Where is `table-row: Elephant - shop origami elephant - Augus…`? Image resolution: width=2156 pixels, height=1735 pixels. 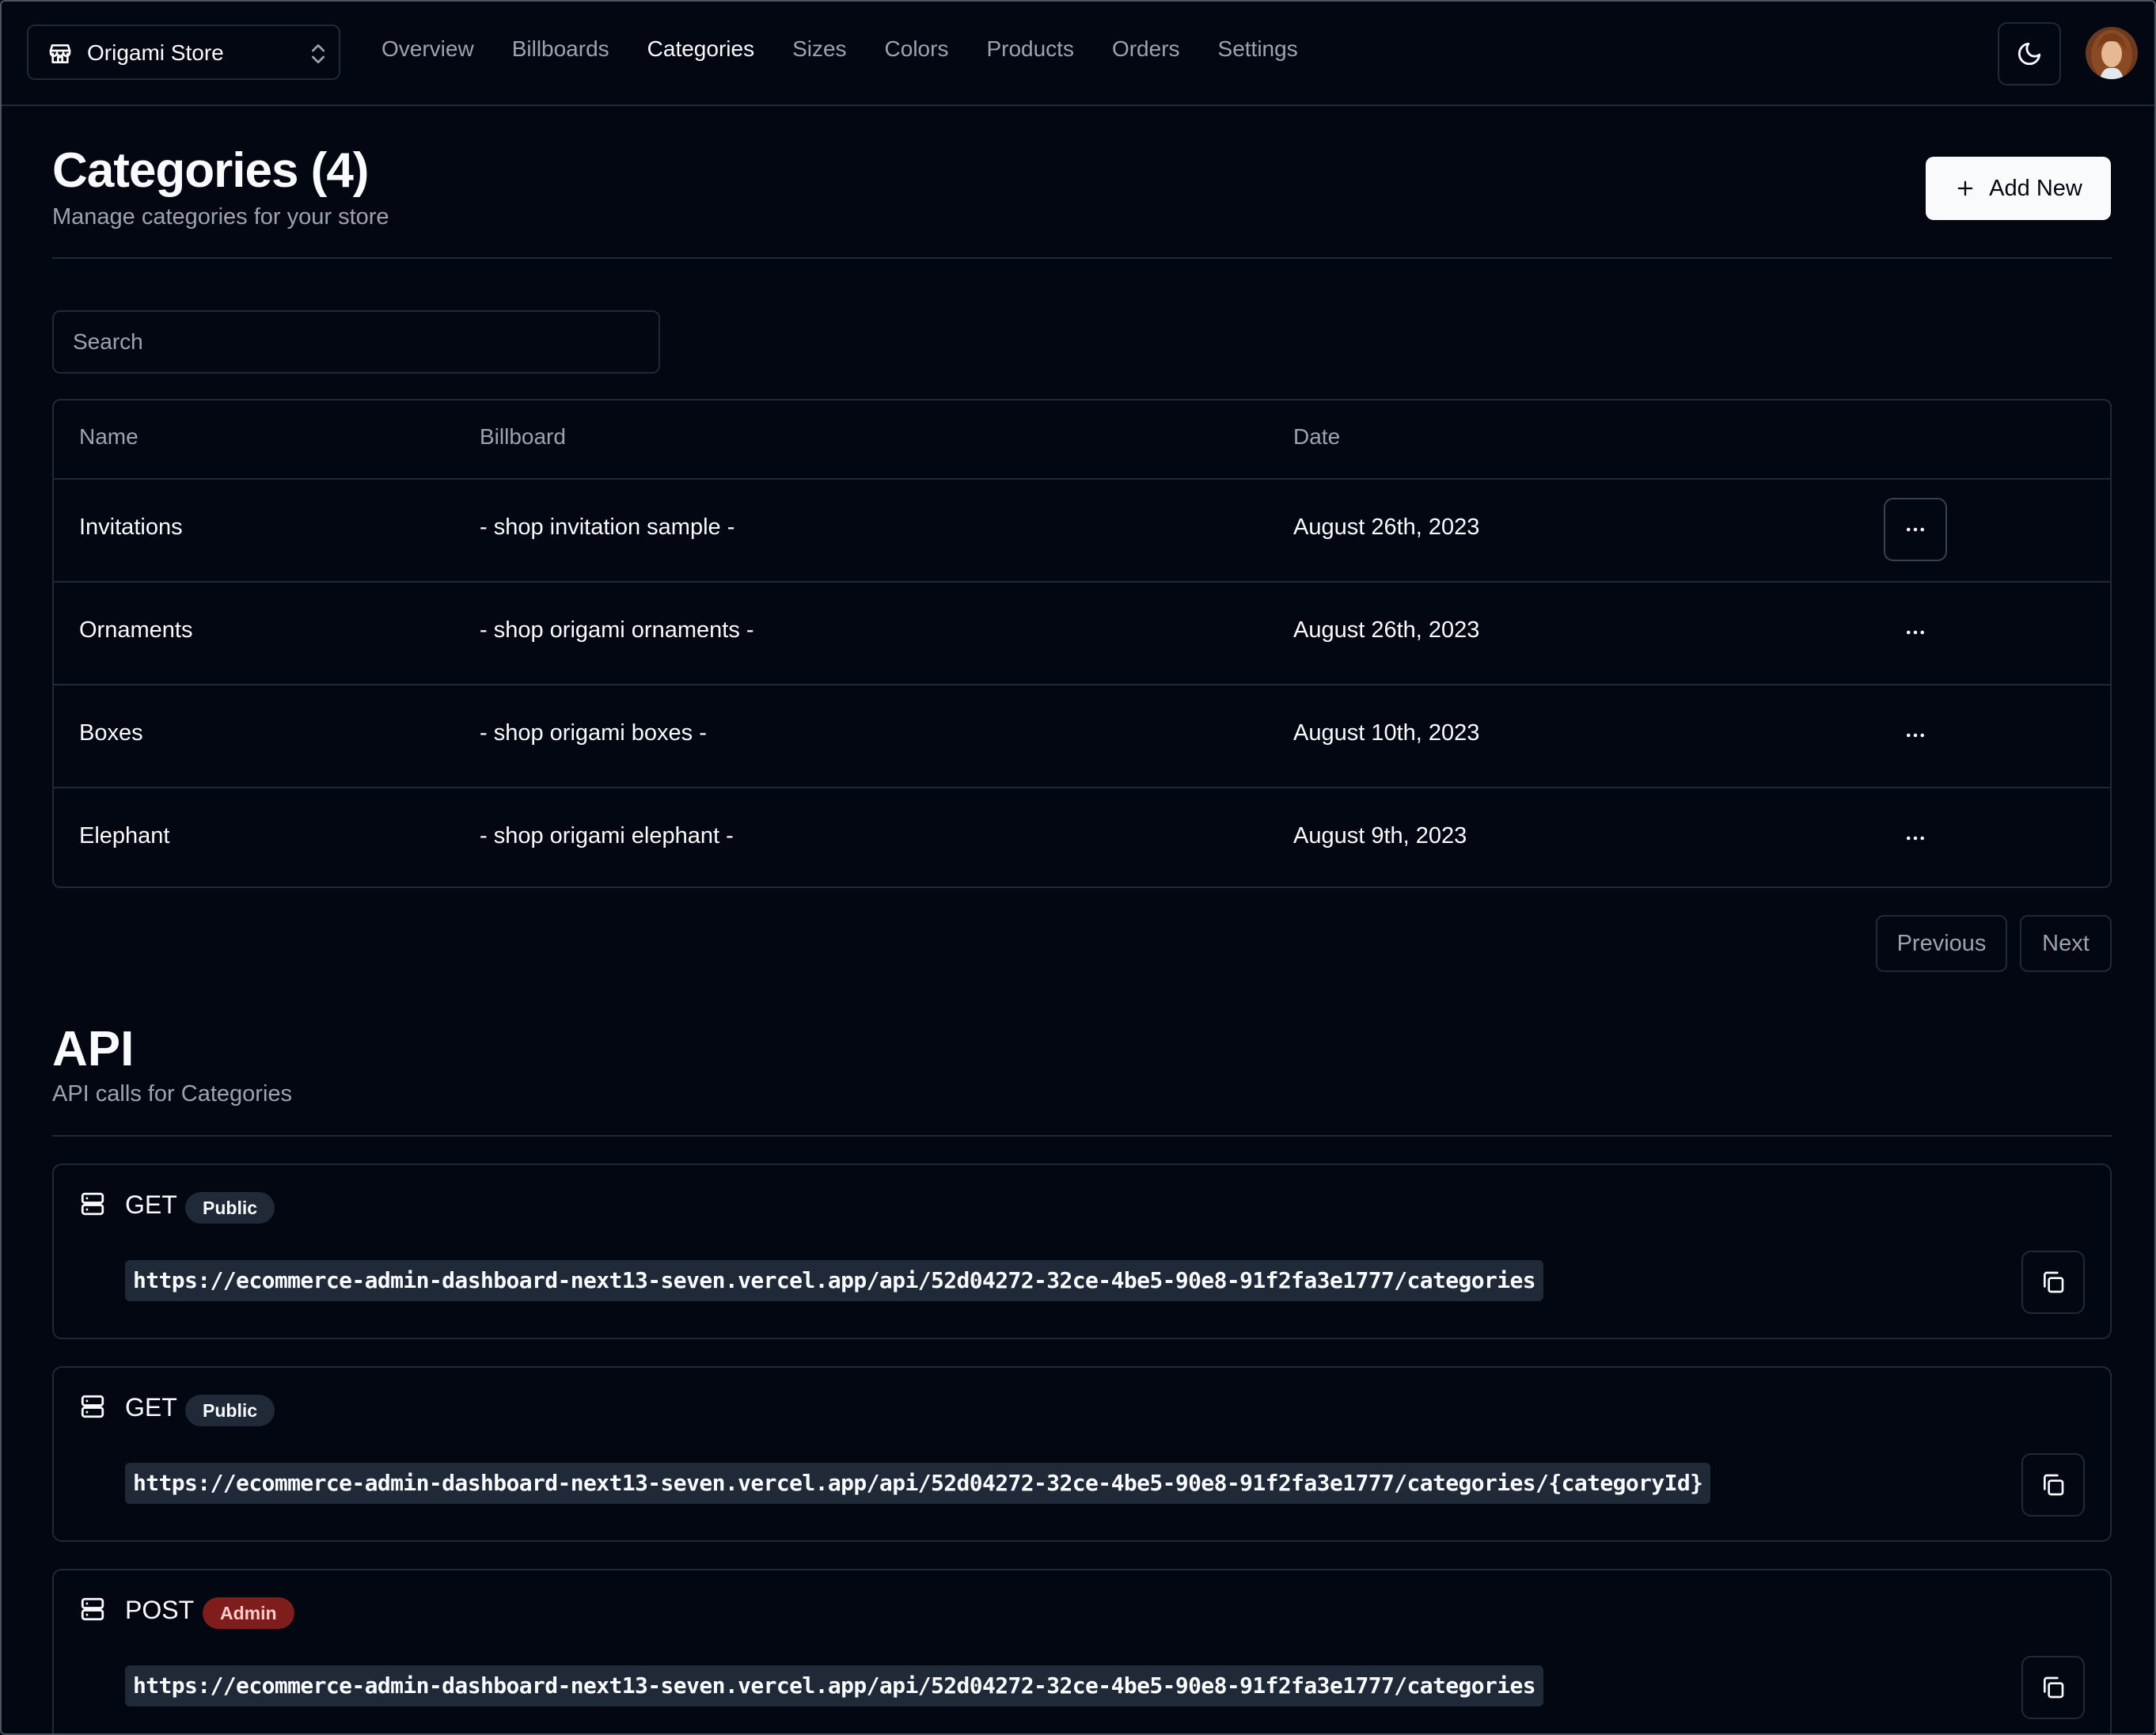 table-row: Elephant - shop origami elephant - Augus… is located at coordinates (1082, 836).